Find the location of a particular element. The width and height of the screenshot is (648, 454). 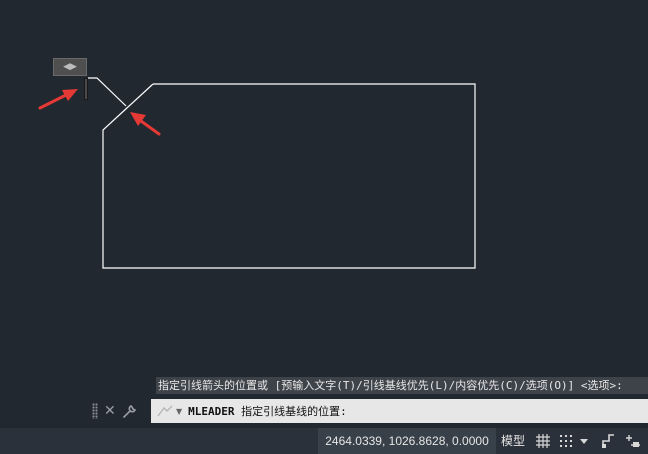

close-icon: ✕ is located at coordinates (110, 411).